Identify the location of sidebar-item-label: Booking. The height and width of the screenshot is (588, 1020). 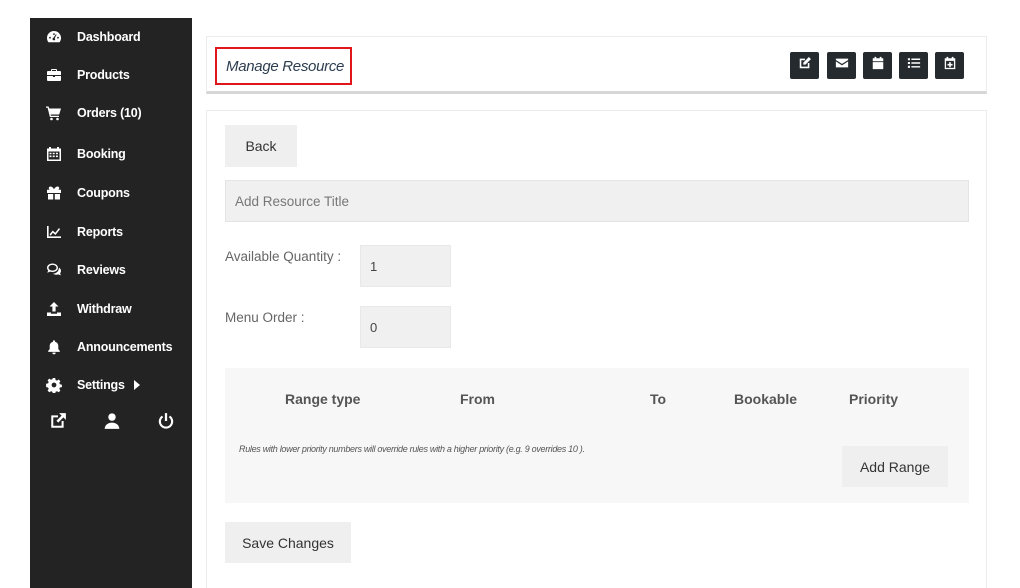
(101, 154).